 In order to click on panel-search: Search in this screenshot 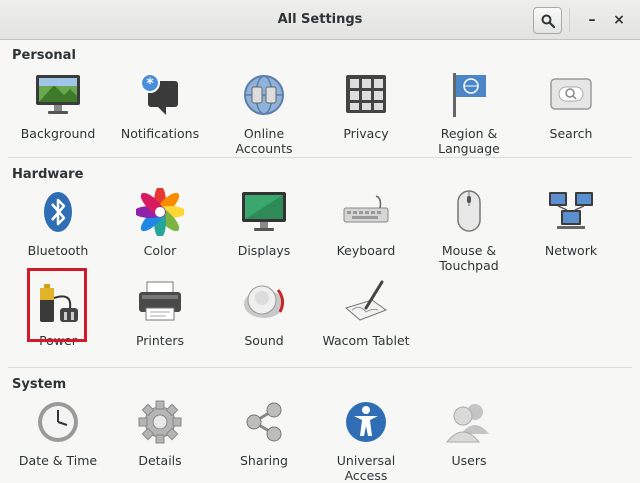, I will do `click(571, 106)`.